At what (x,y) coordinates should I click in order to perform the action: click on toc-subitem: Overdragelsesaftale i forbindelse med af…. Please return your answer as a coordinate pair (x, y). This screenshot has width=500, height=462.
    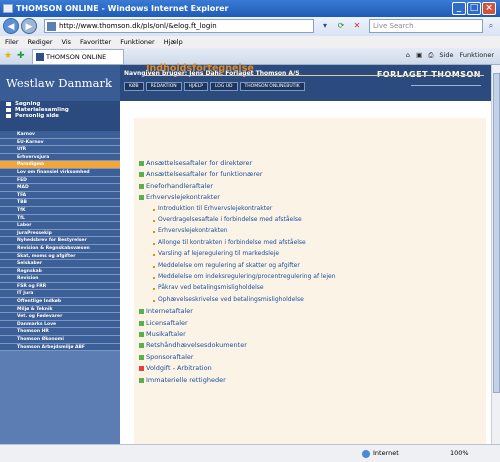
    Looking at the image, I should click on (227, 219).